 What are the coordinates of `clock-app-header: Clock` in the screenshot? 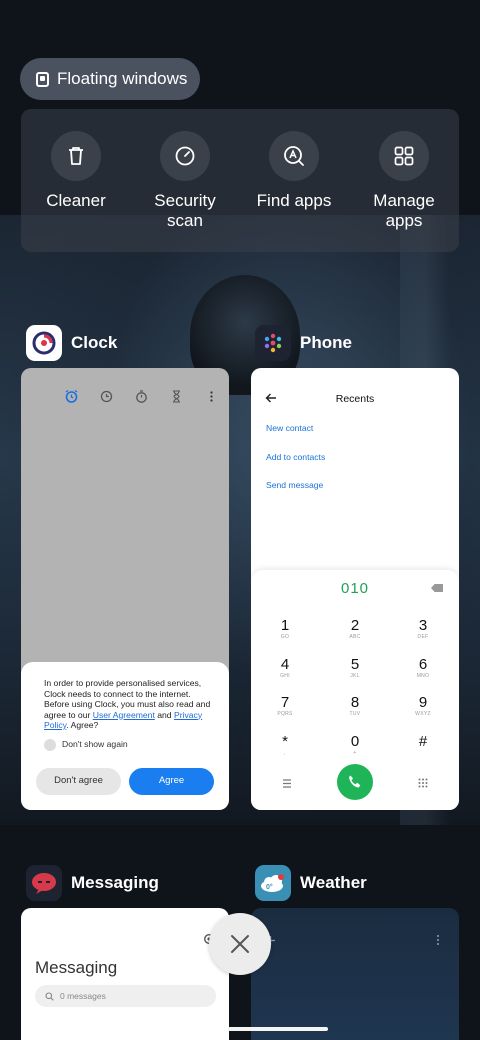 It's located at (71, 343).